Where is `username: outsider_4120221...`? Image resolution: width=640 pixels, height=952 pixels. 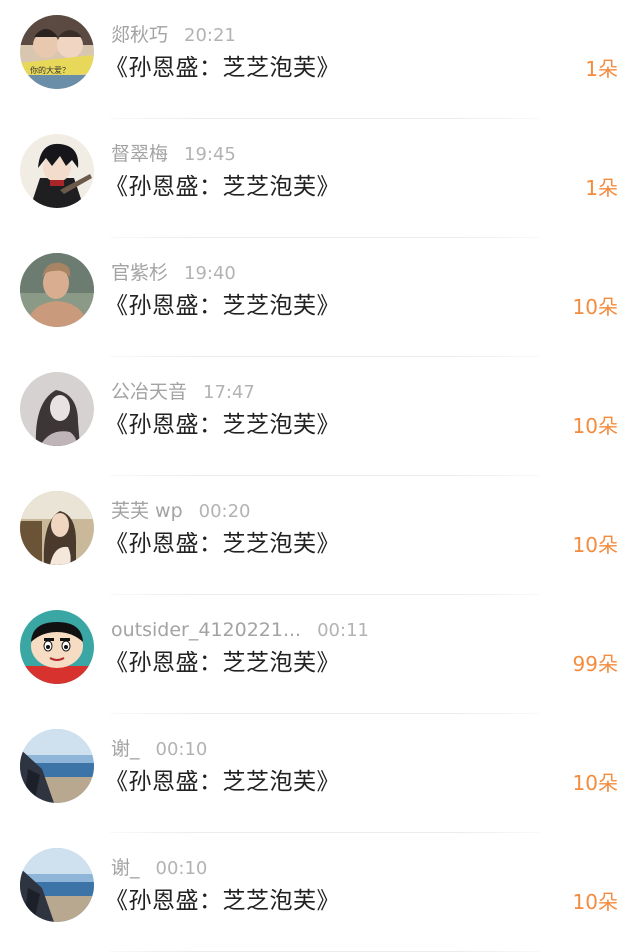
username: outsider_4120221... is located at coordinates (206, 630).